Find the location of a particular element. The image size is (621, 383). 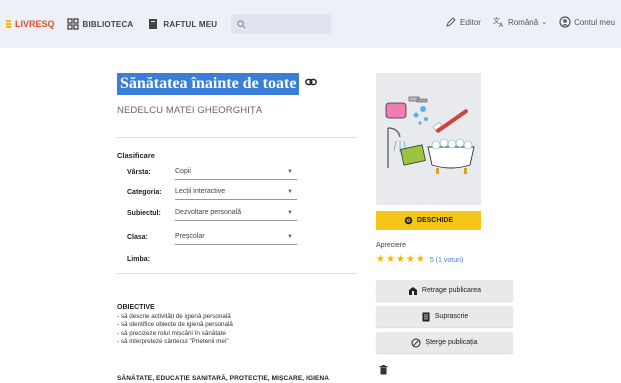

field-categoria: Categoria: Lecții interactive ▼ is located at coordinates (212, 192).